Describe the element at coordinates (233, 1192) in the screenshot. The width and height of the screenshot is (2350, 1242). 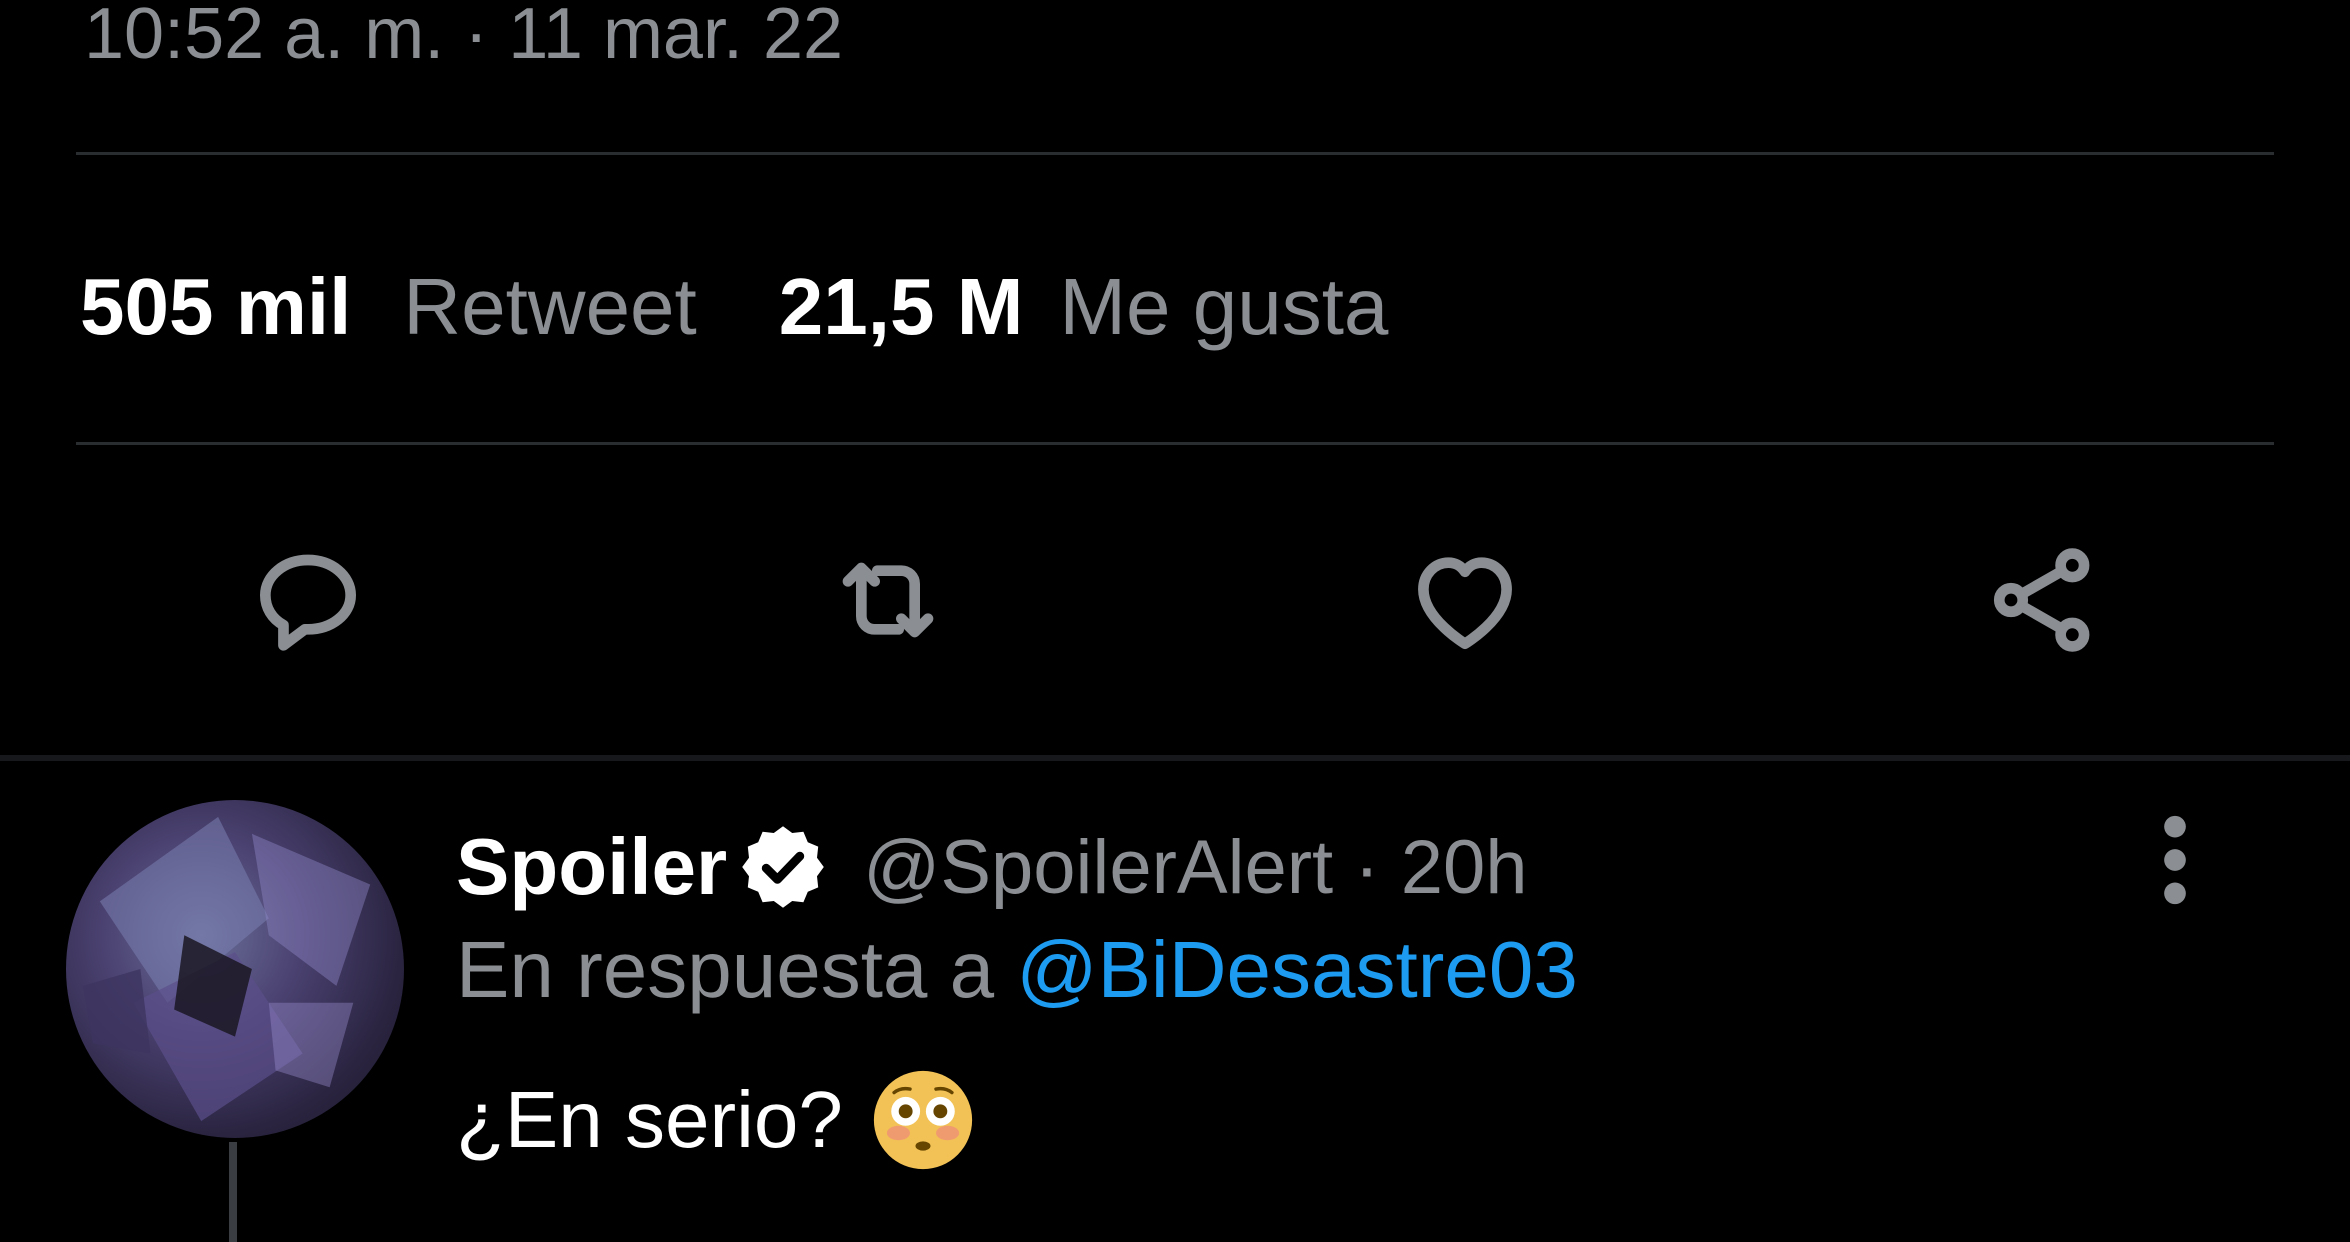
I see `thread-line` at that location.